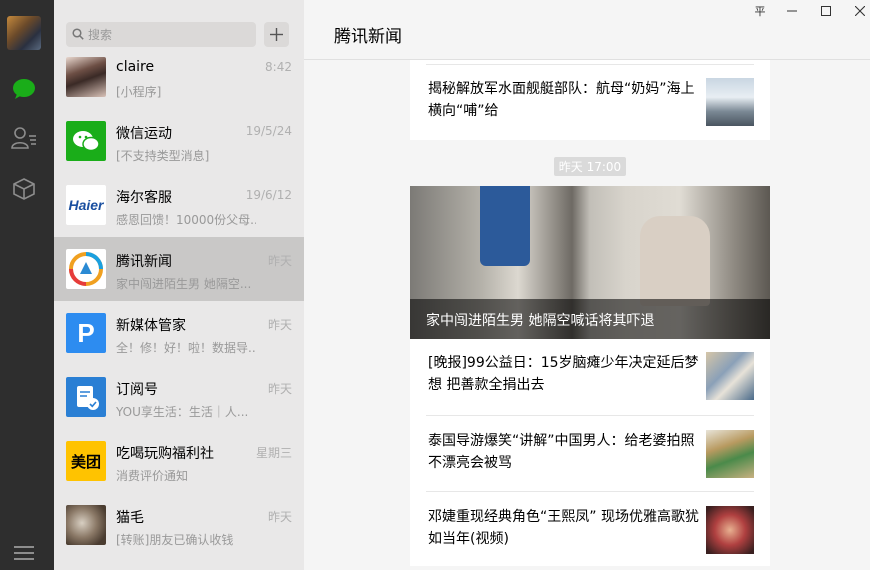 The width and height of the screenshot is (870, 570). Describe the element at coordinates (860, 11) in the screenshot. I see `close-icon` at that location.